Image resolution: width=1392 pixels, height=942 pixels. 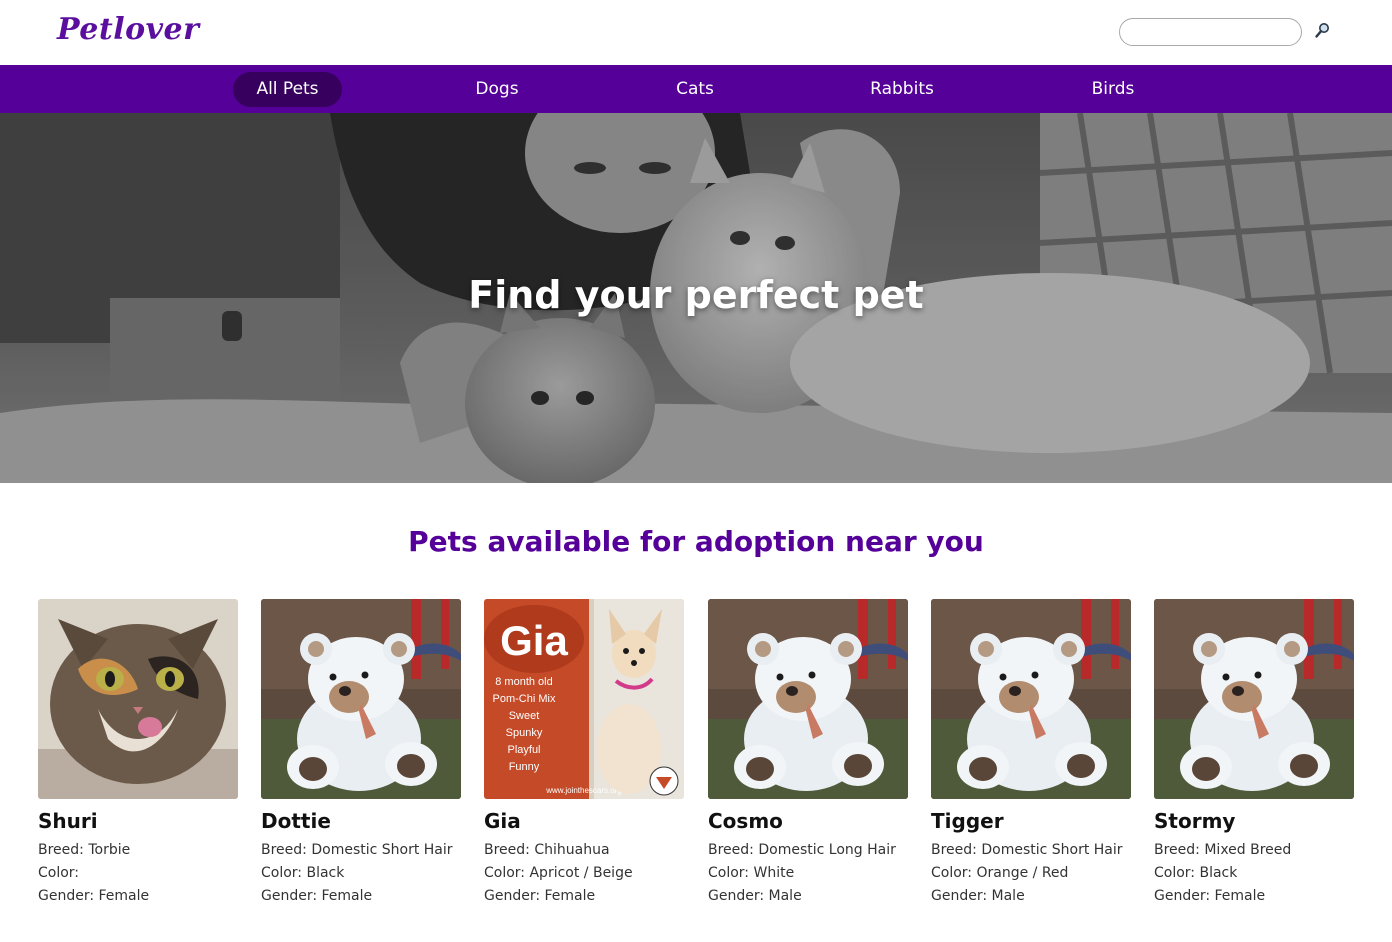 I want to click on flyer-line: 8 month old, so click(x=523, y=682).